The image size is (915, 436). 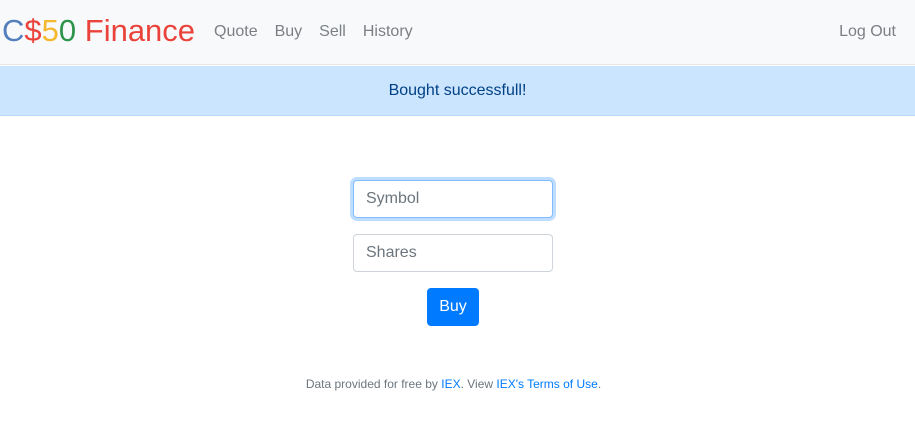 I want to click on buy-button: Buy, so click(x=453, y=307).